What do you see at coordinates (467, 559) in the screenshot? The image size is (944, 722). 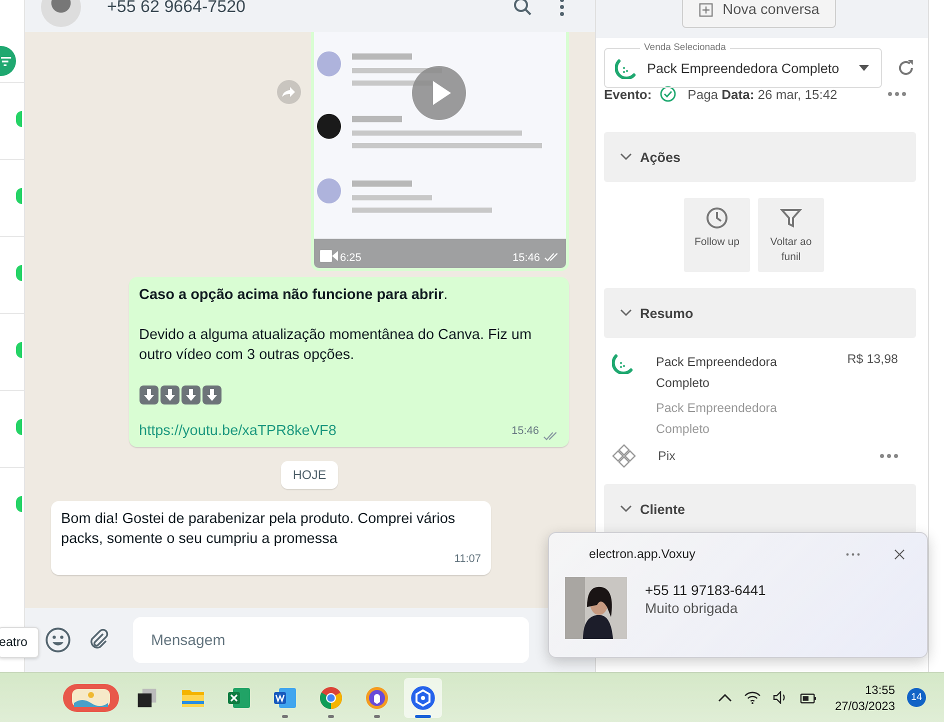 I see `message-time: 11:07` at bounding box center [467, 559].